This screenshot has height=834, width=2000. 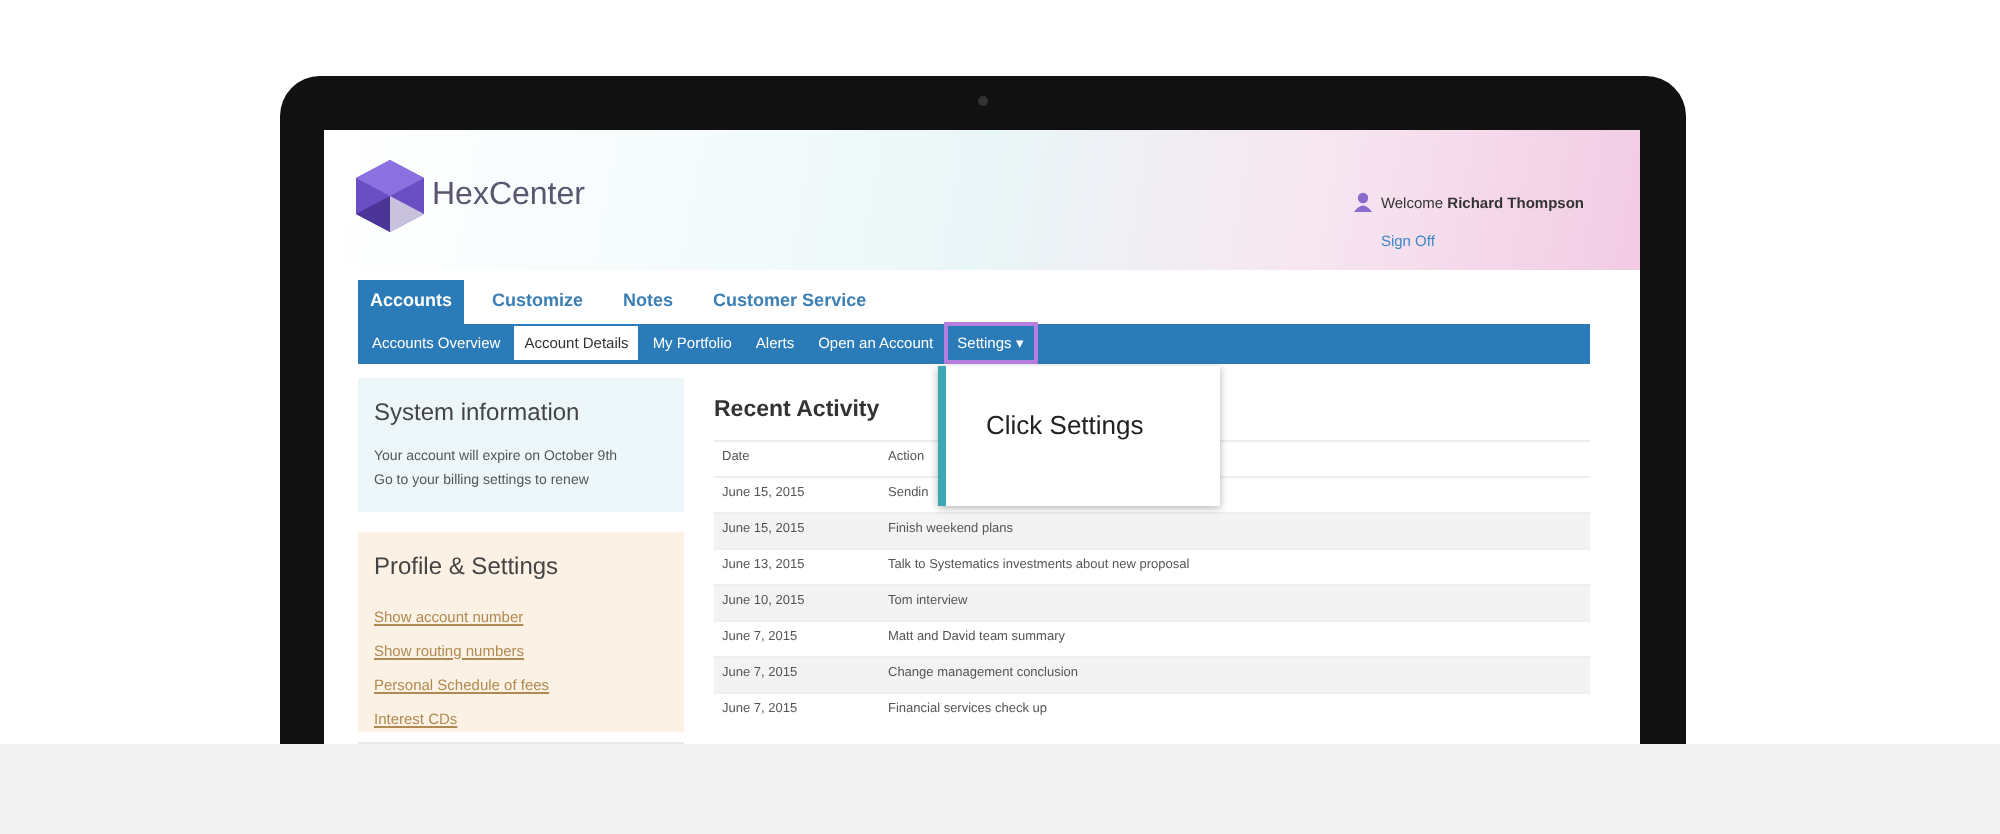 I want to click on tooltip-text: Click Settings, so click(x=1065, y=425).